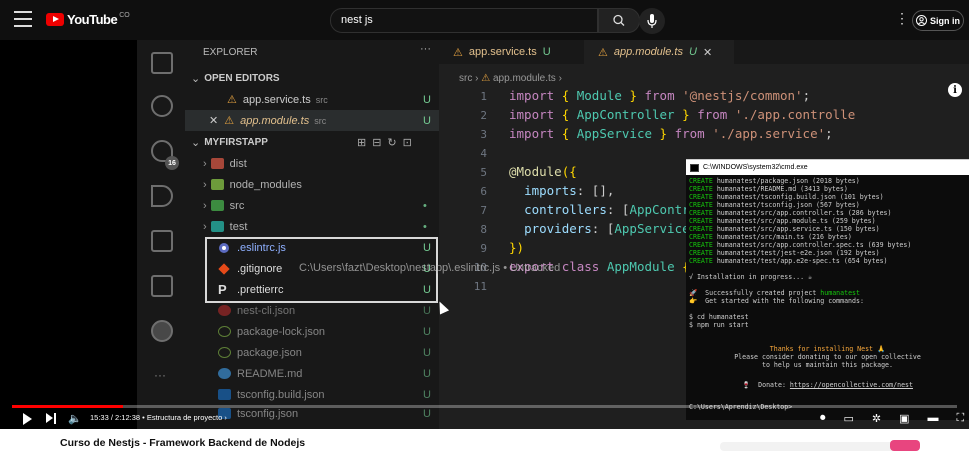 The image size is (969, 451). I want to click on subtitles-icon: ▭, so click(849, 418).